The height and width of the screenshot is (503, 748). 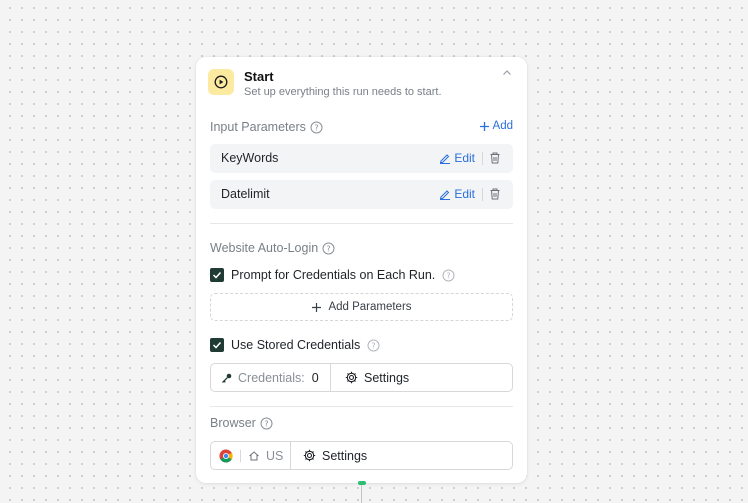 I want to click on parameter-row: Datelimit Edit, so click(x=361, y=194).